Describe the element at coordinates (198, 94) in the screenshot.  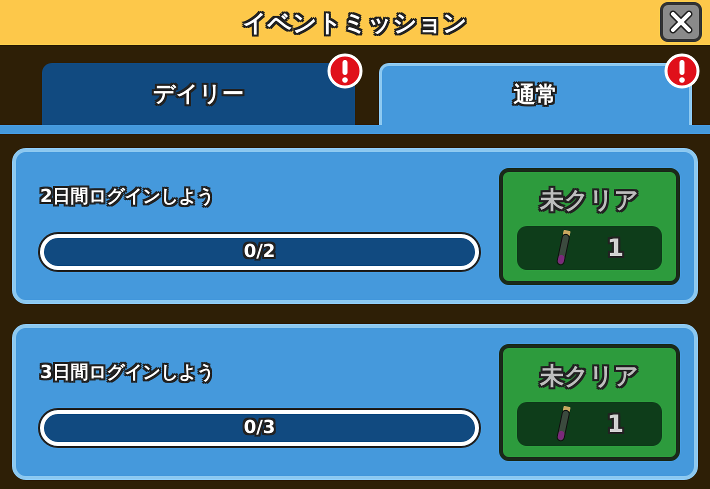
I see `tab: デイリー` at that location.